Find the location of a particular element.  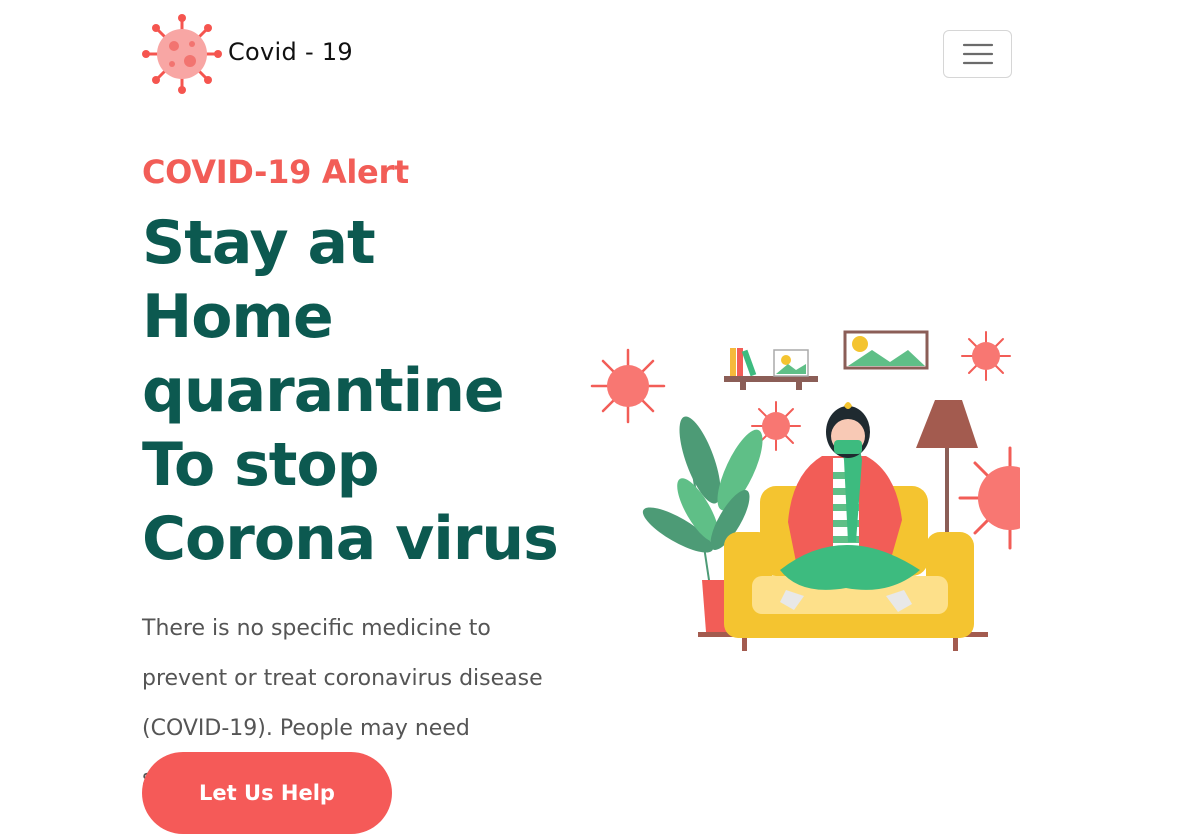

brand: Covid - 19 is located at coordinates (247, 54).